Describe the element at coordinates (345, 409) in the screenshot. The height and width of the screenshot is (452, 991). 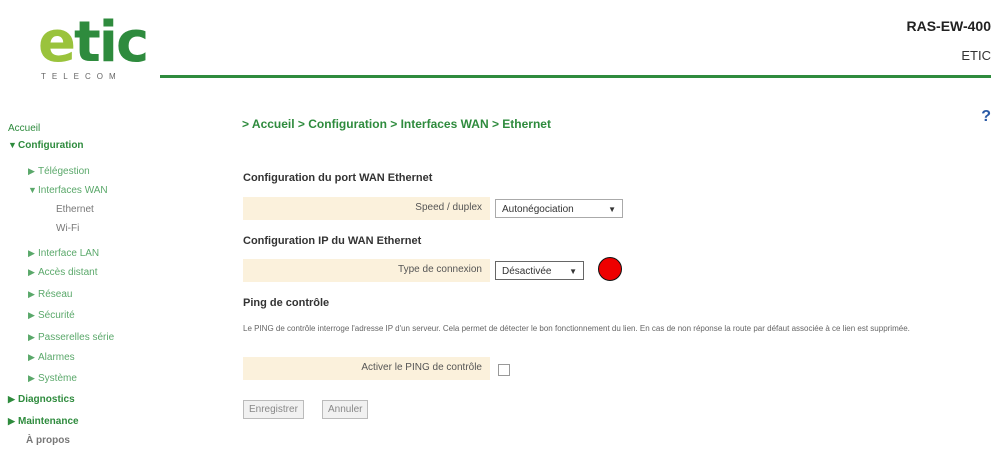
I see `cancel-button: Annuler` at that location.